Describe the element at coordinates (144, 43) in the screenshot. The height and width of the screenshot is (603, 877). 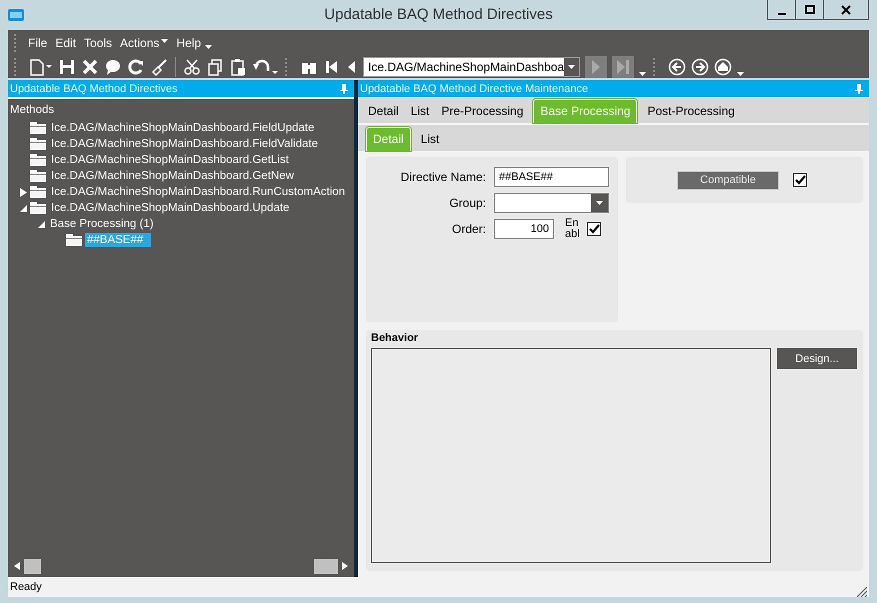
I see `menu-item: Actions` at that location.